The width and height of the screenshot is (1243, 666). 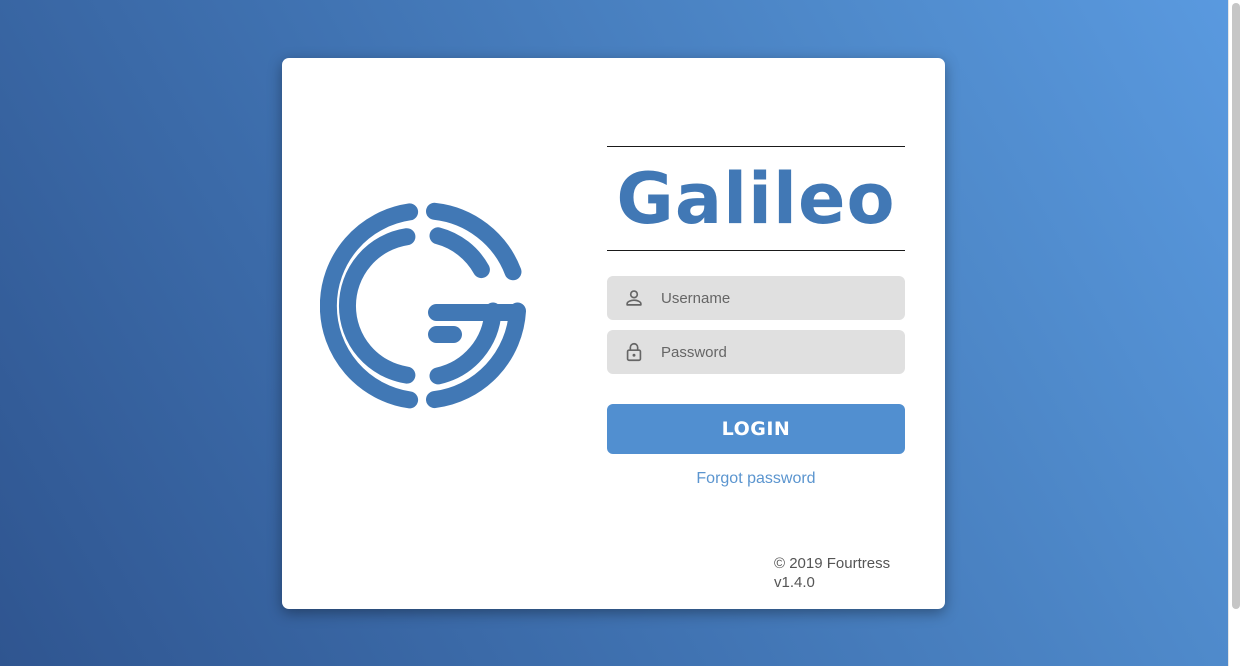 I want to click on username-input, so click(x=776, y=298).